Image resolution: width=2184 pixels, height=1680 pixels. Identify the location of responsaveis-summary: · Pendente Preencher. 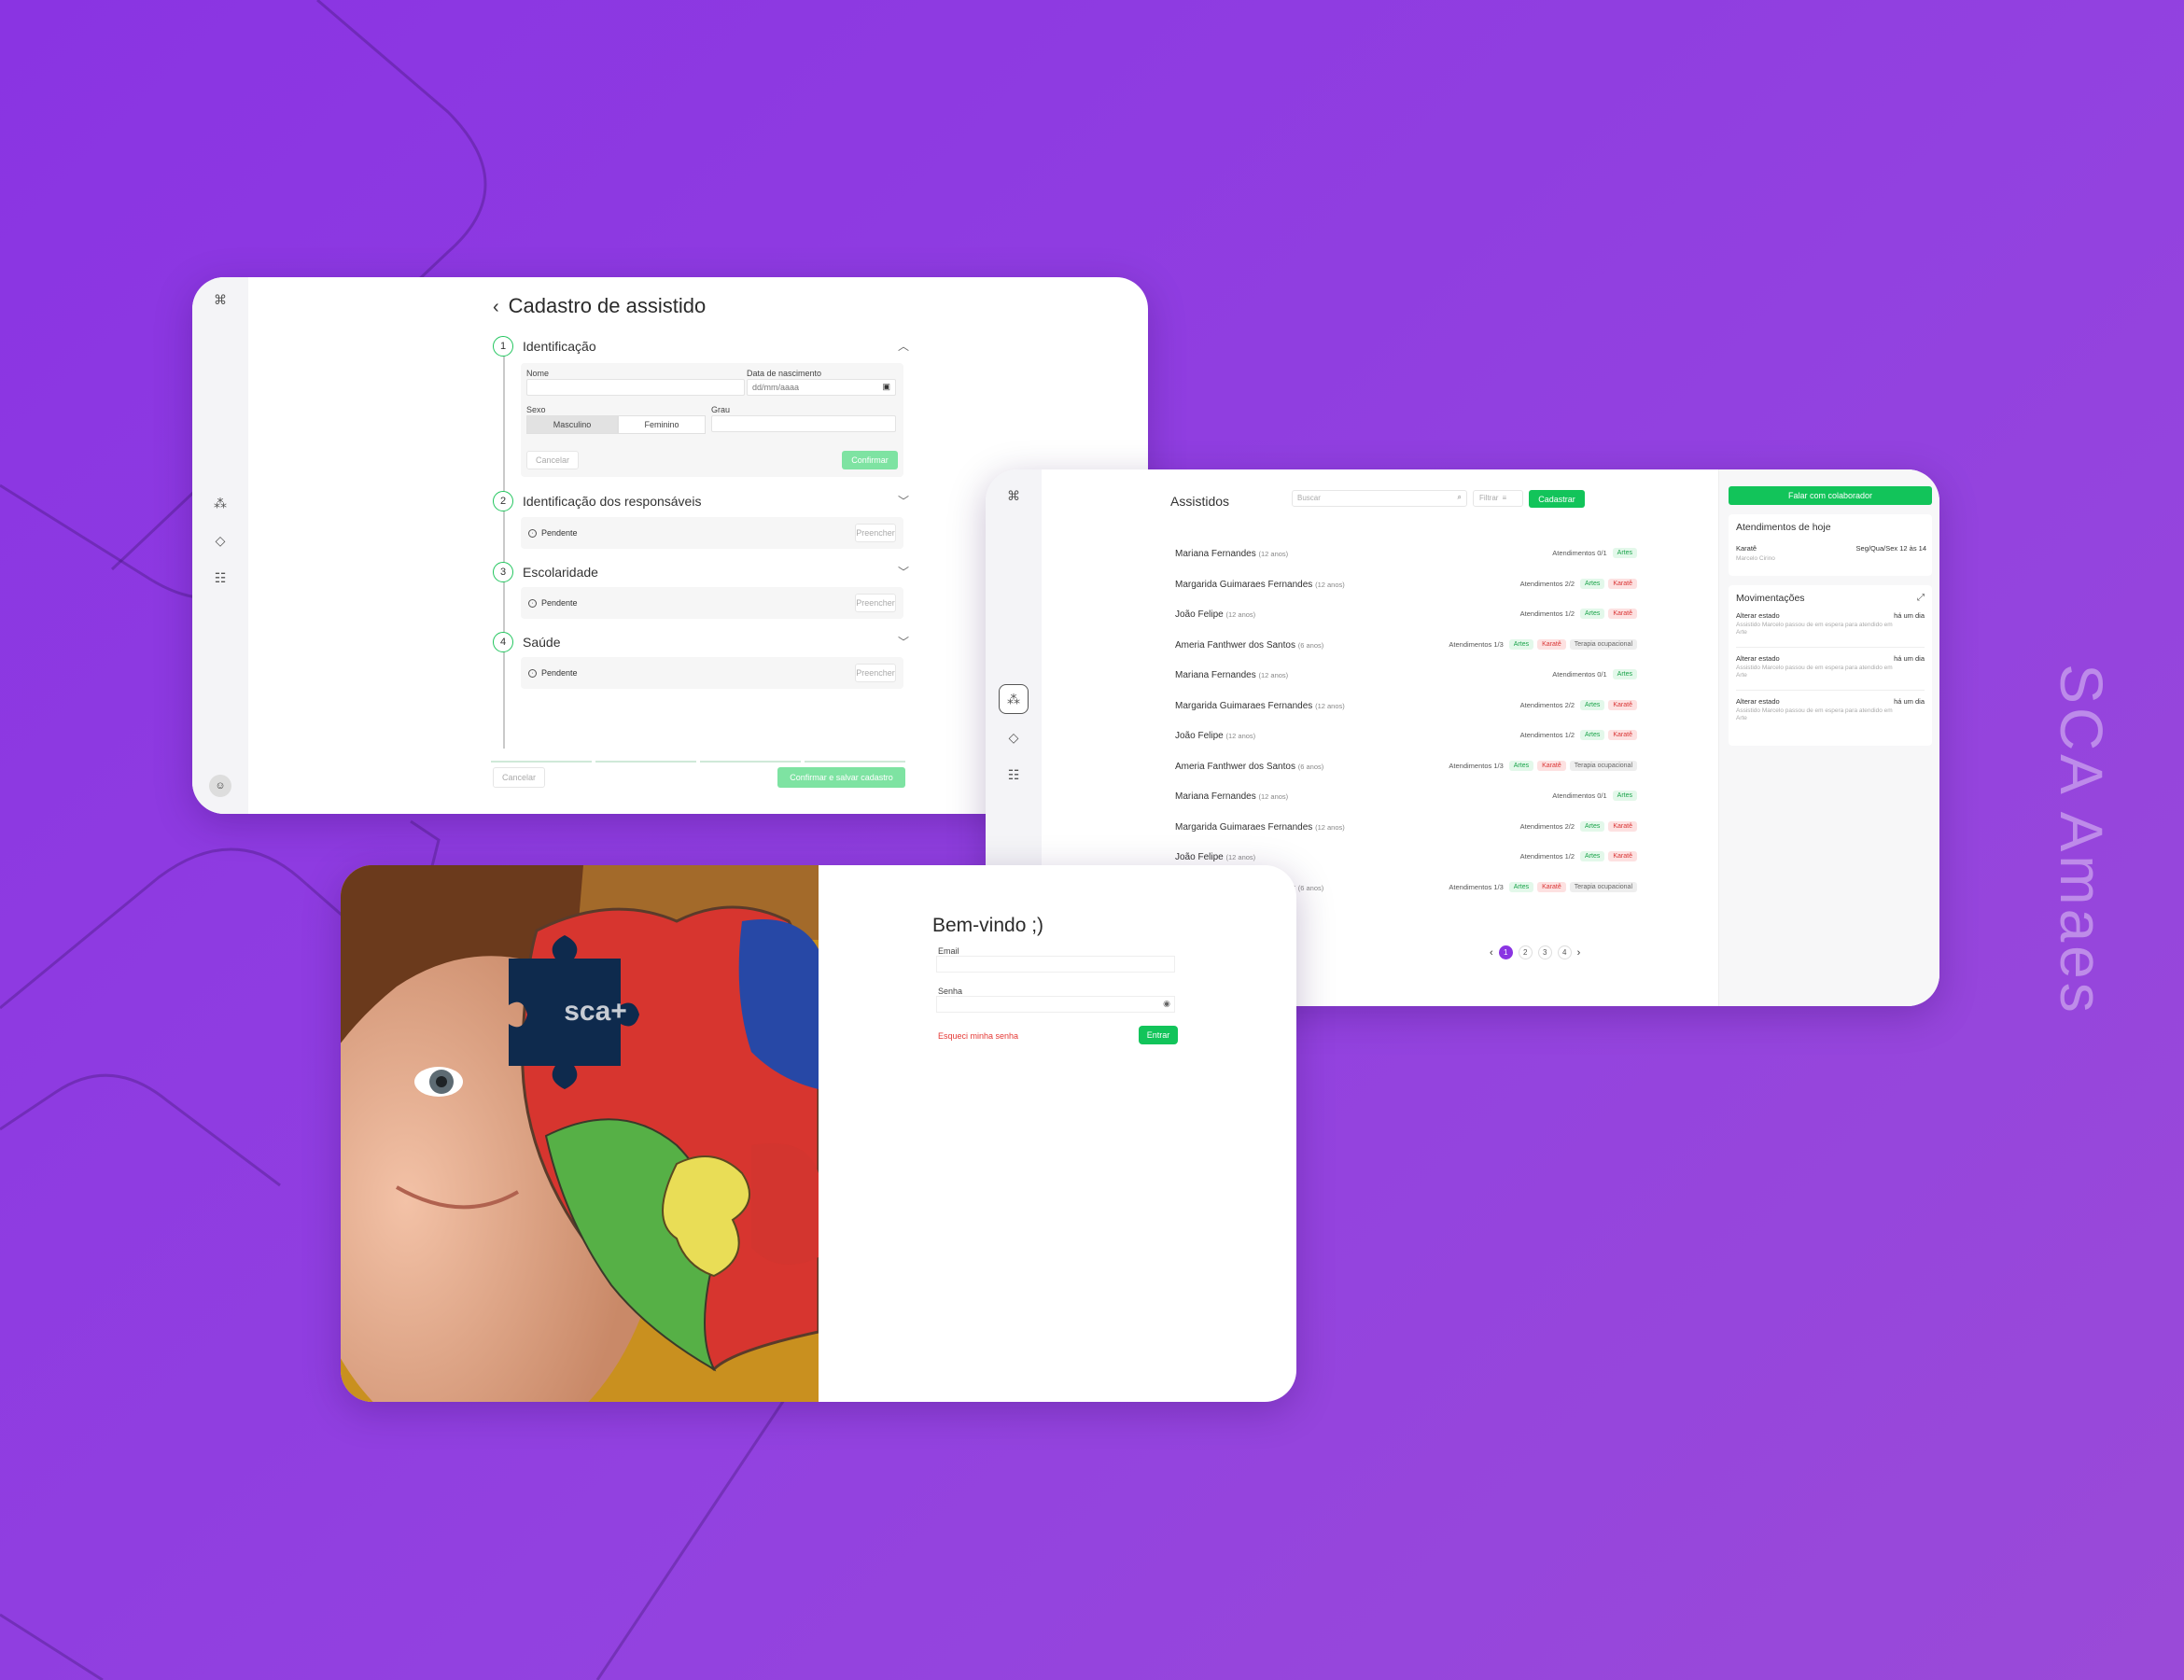
(712, 533).